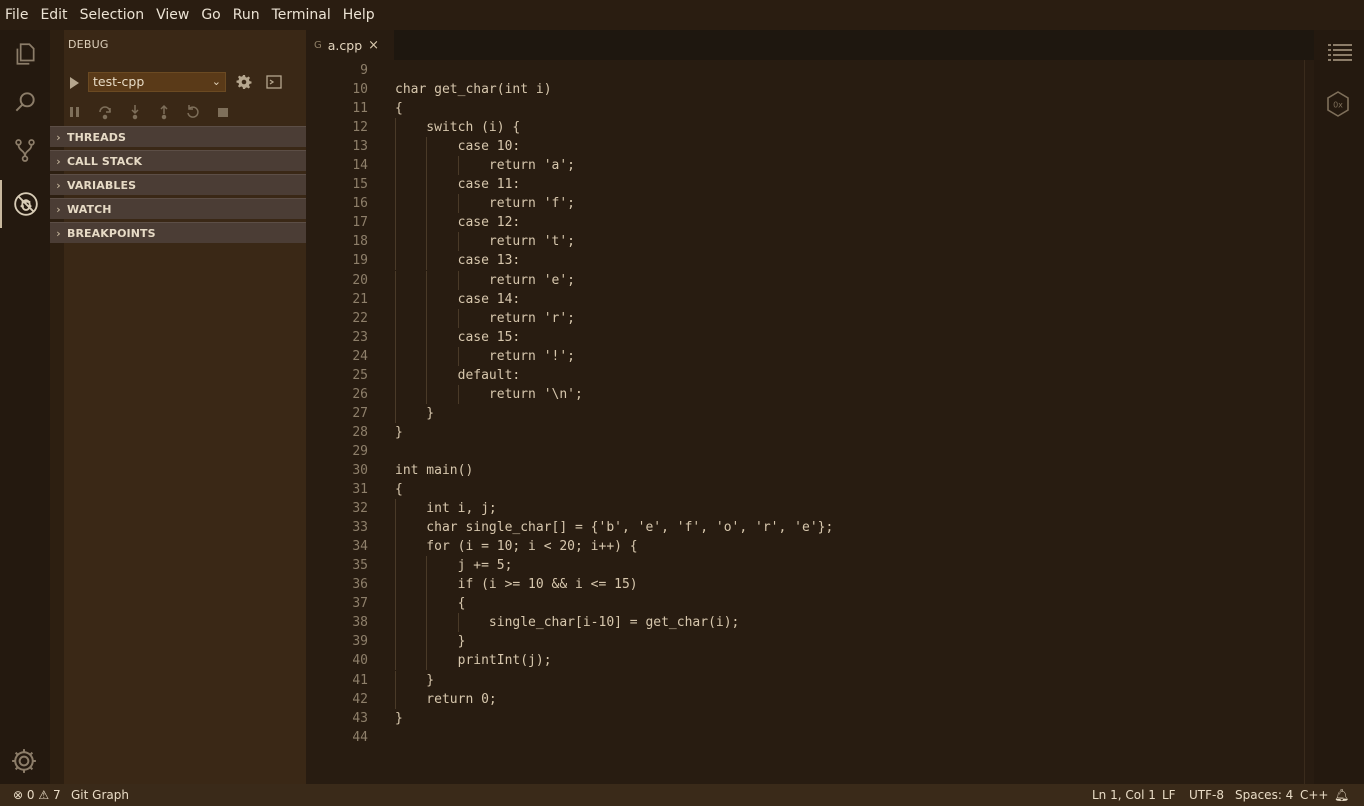  I want to click on line-text: return 'e';, so click(485, 280).